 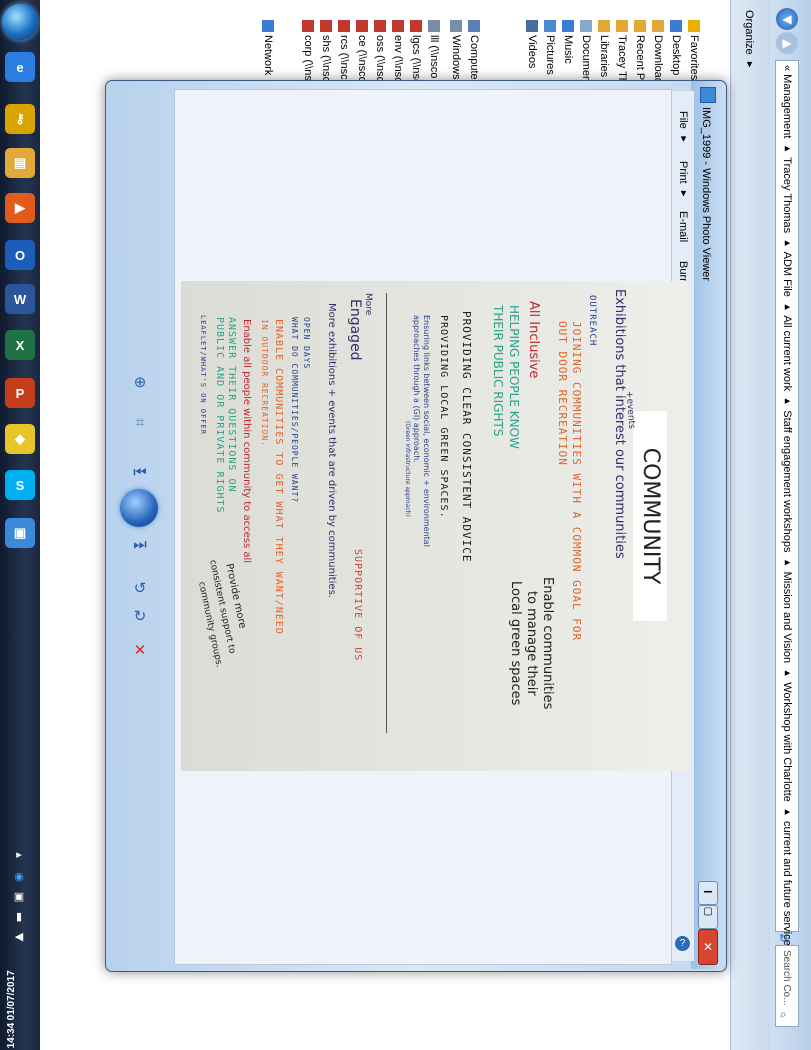 What do you see at coordinates (326, 59) in the screenshot?
I see `nav-item-label: shs (\\nsc` at bounding box center [326, 59].